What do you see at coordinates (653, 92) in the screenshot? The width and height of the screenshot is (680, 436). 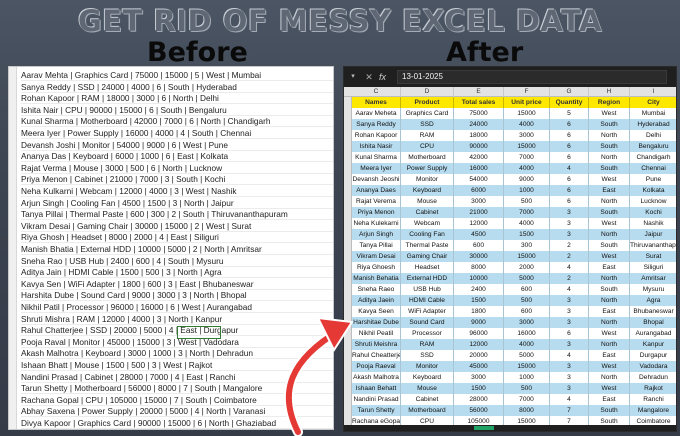 I see `column-letter: I` at bounding box center [653, 92].